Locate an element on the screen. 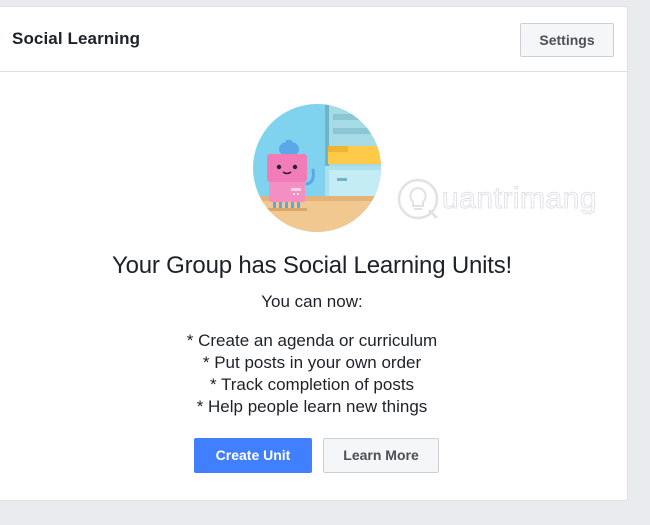 The image size is (650, 525). card-title: Social Learning is located at coordinates (76, 38).